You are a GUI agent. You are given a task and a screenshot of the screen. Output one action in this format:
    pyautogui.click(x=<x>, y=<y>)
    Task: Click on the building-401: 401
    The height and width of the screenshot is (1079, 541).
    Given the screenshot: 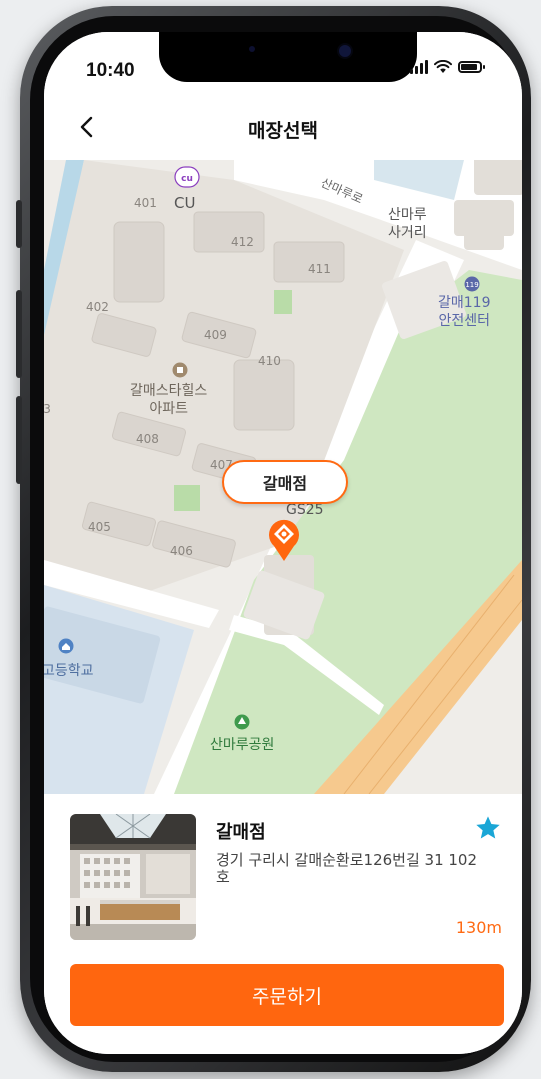 What is the action you would take?
    pyautogui.click(x=145, y=203)
    